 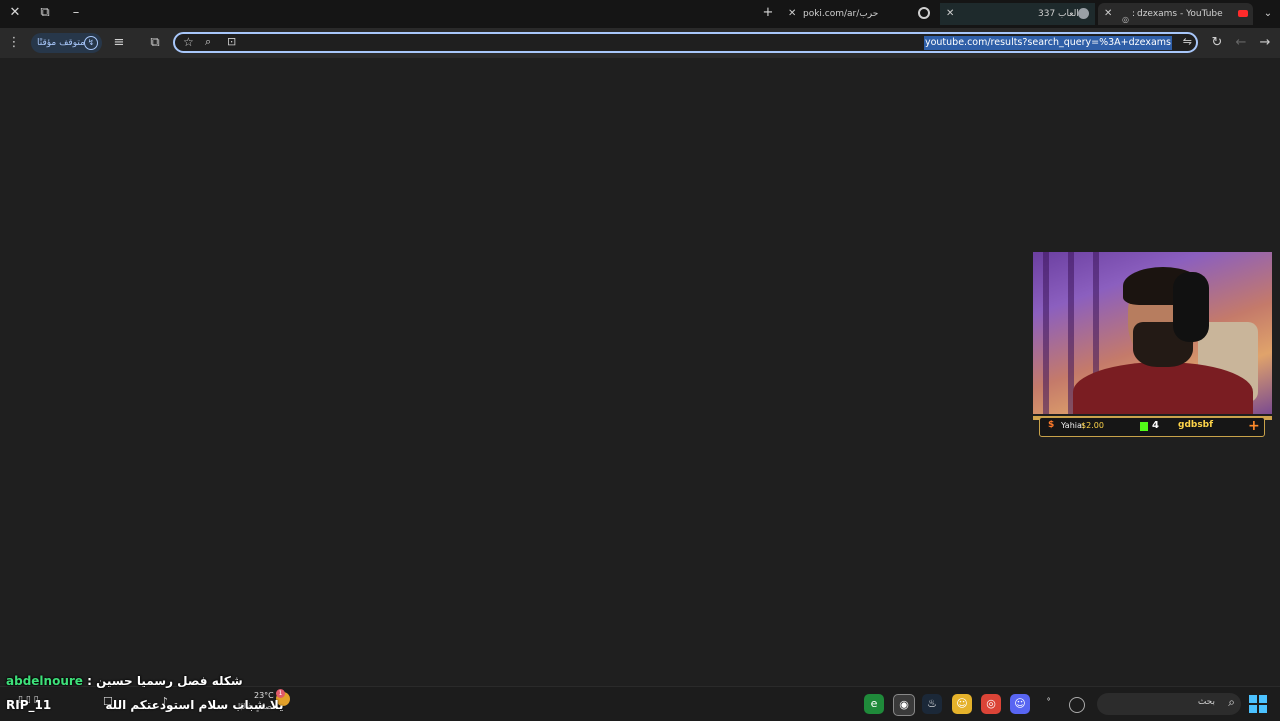 I want to click on chat-message-2: RIP_11 يلا شباب سلام استودعتكم الله, so click(x=144, y=705).